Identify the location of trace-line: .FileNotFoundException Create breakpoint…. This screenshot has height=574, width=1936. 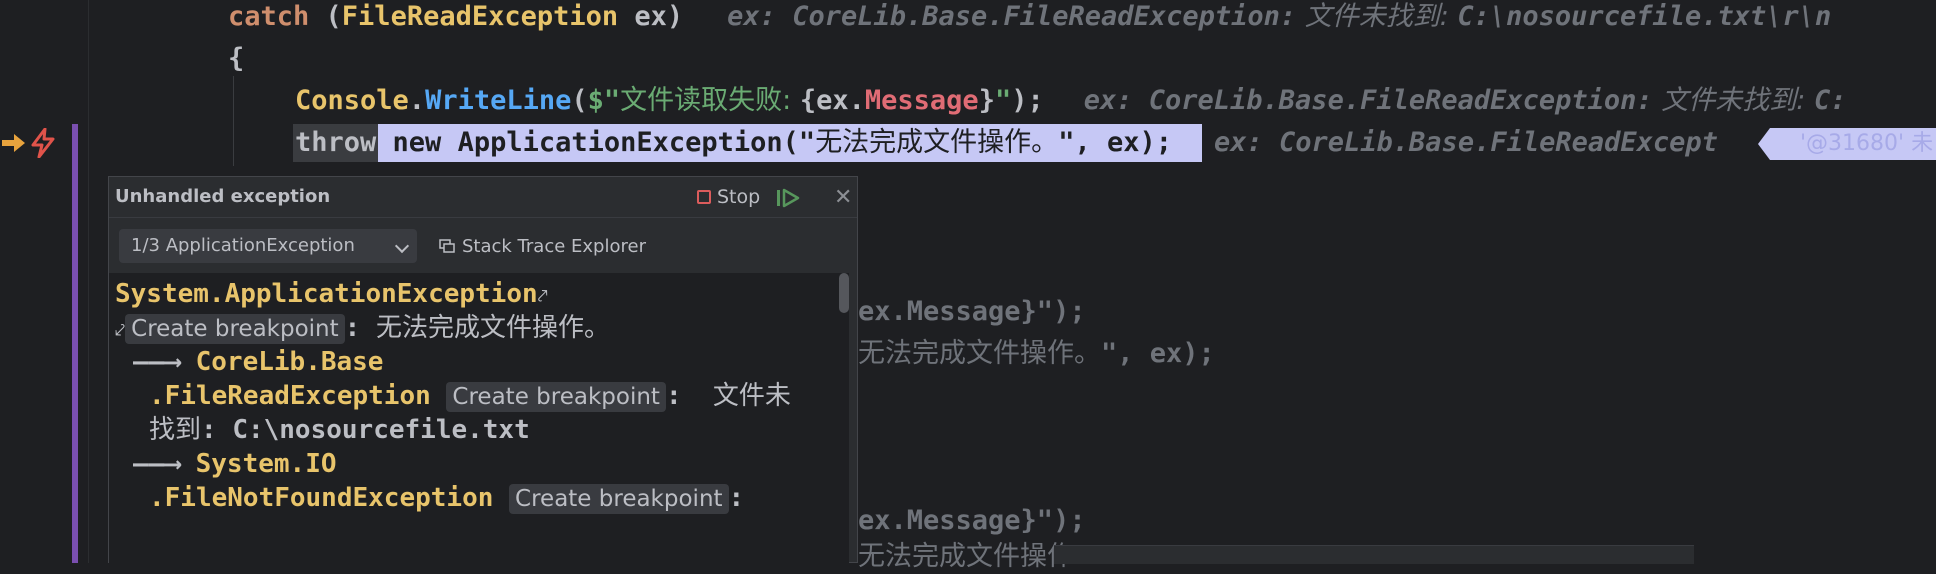
(447, 498).